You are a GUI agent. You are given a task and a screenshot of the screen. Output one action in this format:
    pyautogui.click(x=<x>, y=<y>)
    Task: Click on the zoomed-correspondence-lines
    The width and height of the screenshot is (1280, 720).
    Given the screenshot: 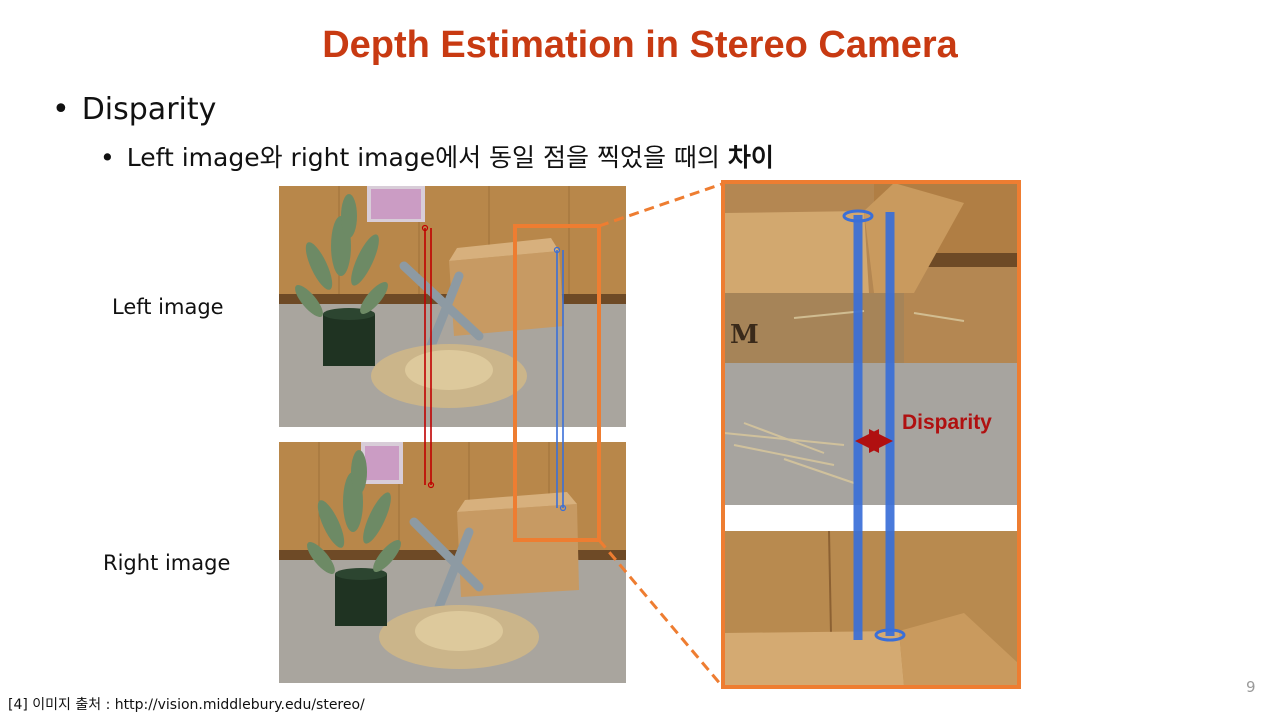 What is the action you would take?
    pyautogui.click(x=874, y=425)
    